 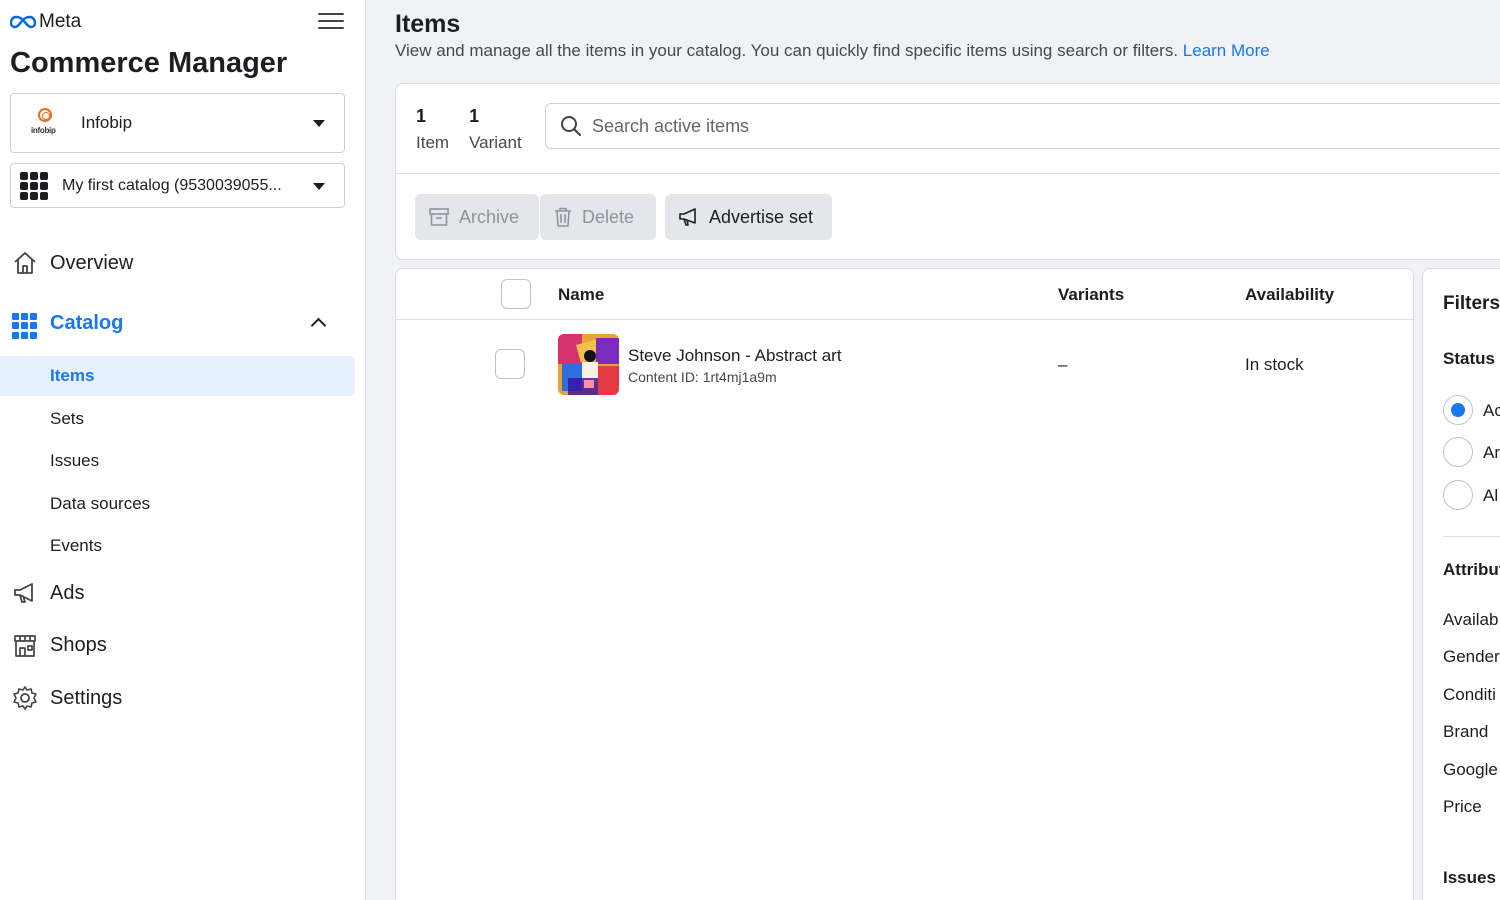 What do you see at coordinates (598, 217) in the screenshot?
I see `delete-button: Delete` at bounding box center [598, 217].